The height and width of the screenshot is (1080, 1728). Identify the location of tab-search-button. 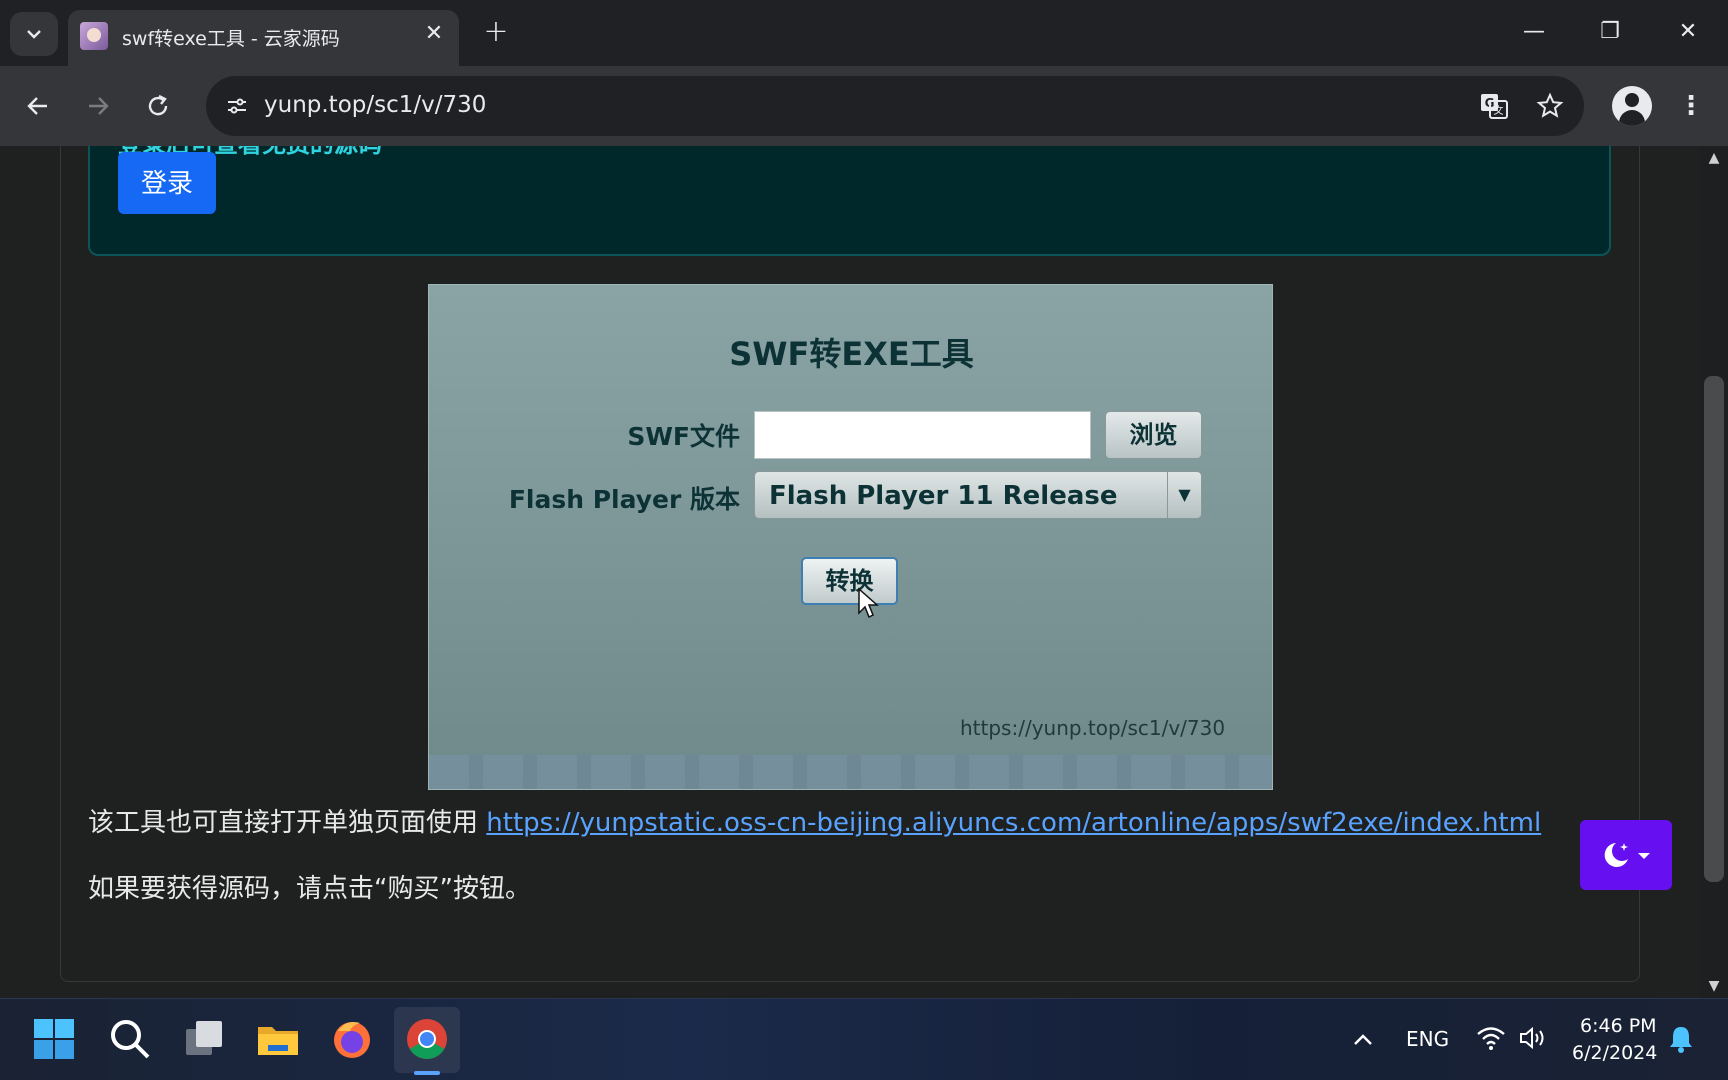
(34, 34).